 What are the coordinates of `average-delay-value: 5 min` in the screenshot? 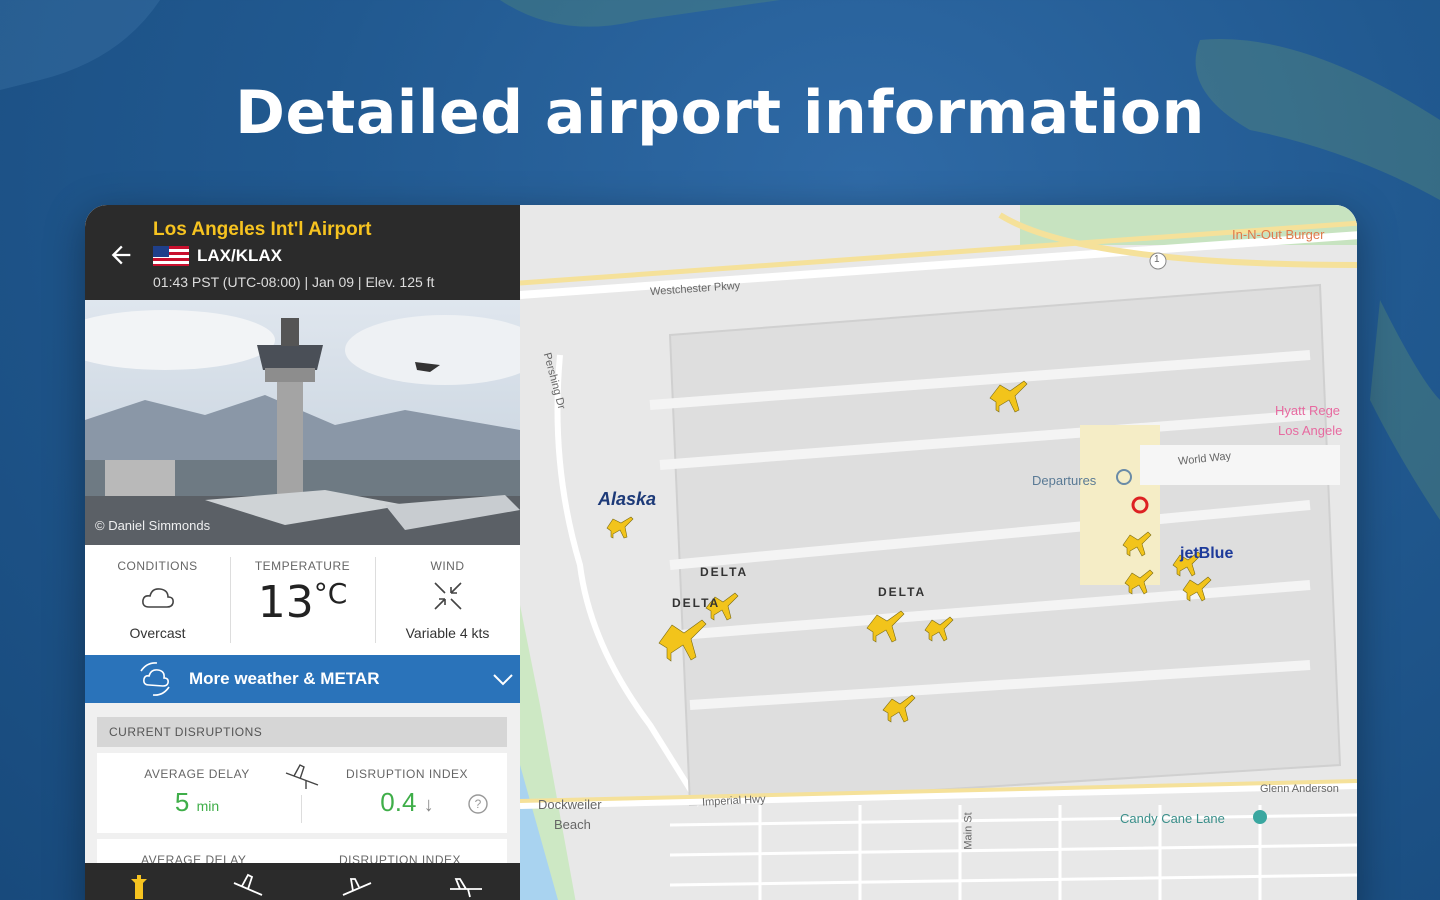 It's located at (197, 802).